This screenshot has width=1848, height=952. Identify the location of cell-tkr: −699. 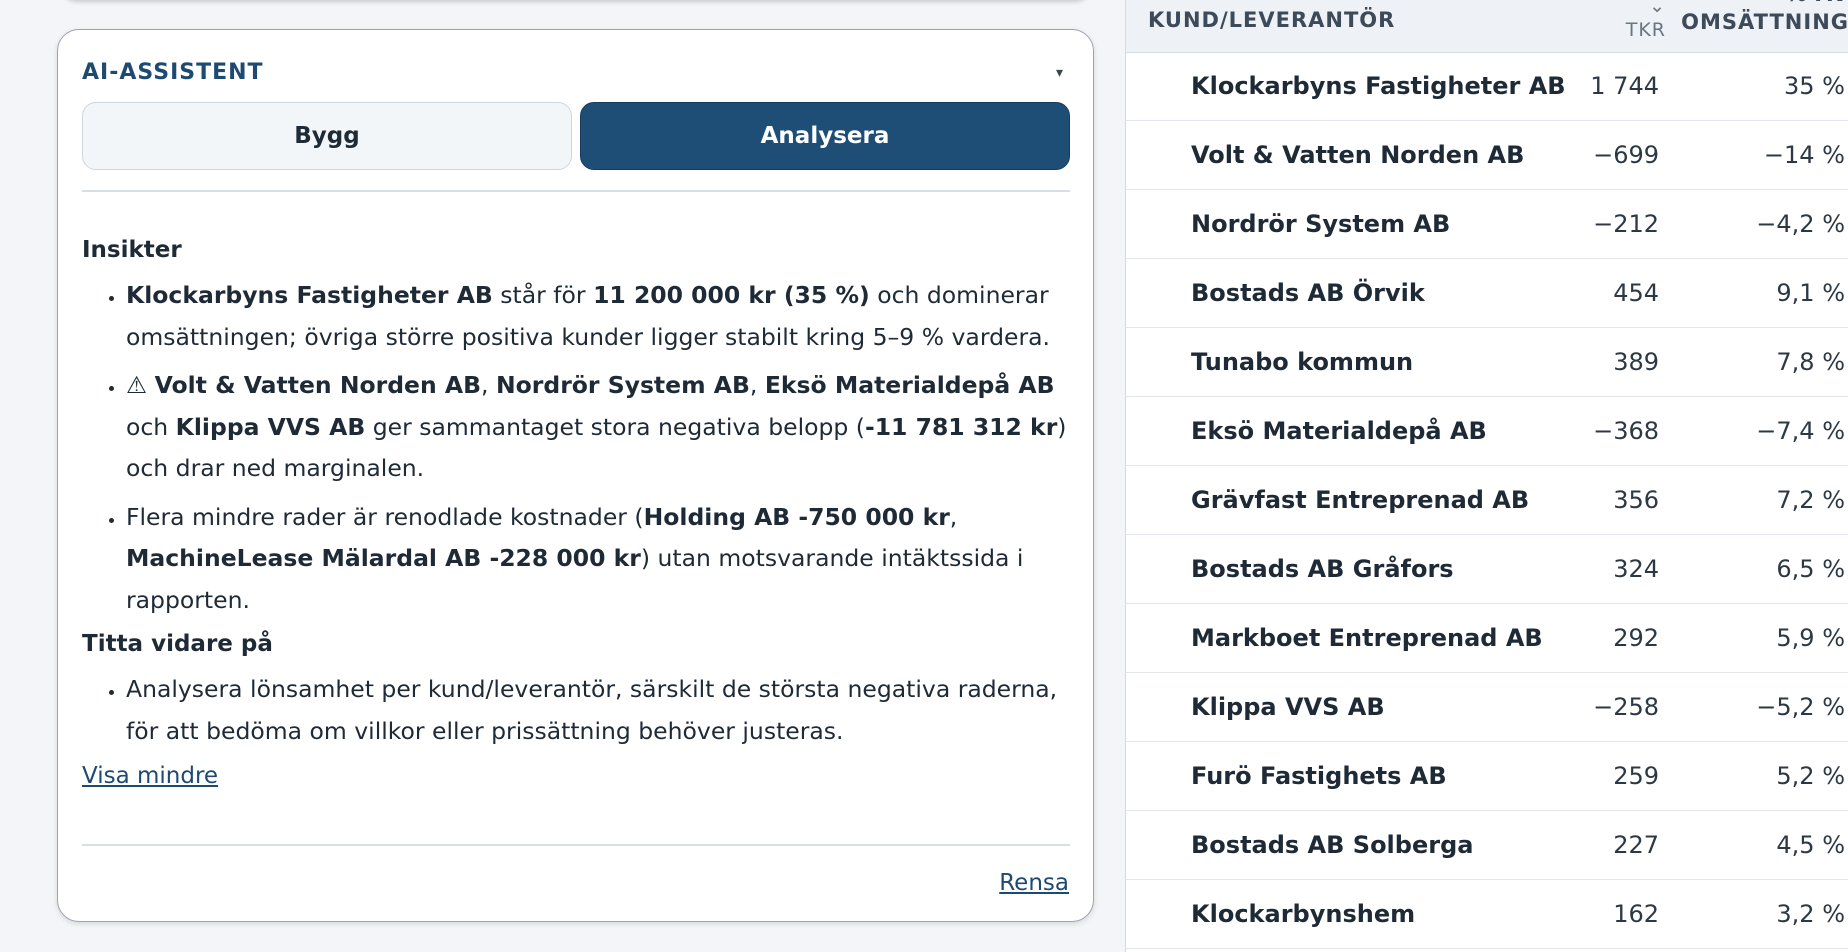
(1626, 155).